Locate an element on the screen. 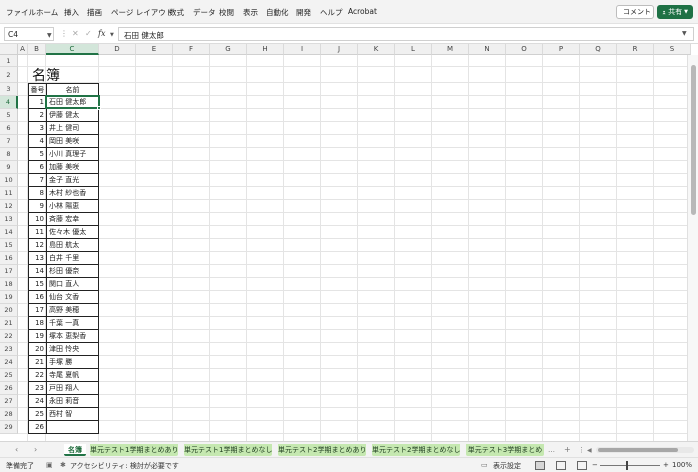 This screenshot has width=698, height=472. roster-number-cell: 12 is located at coordinates (37, 245).